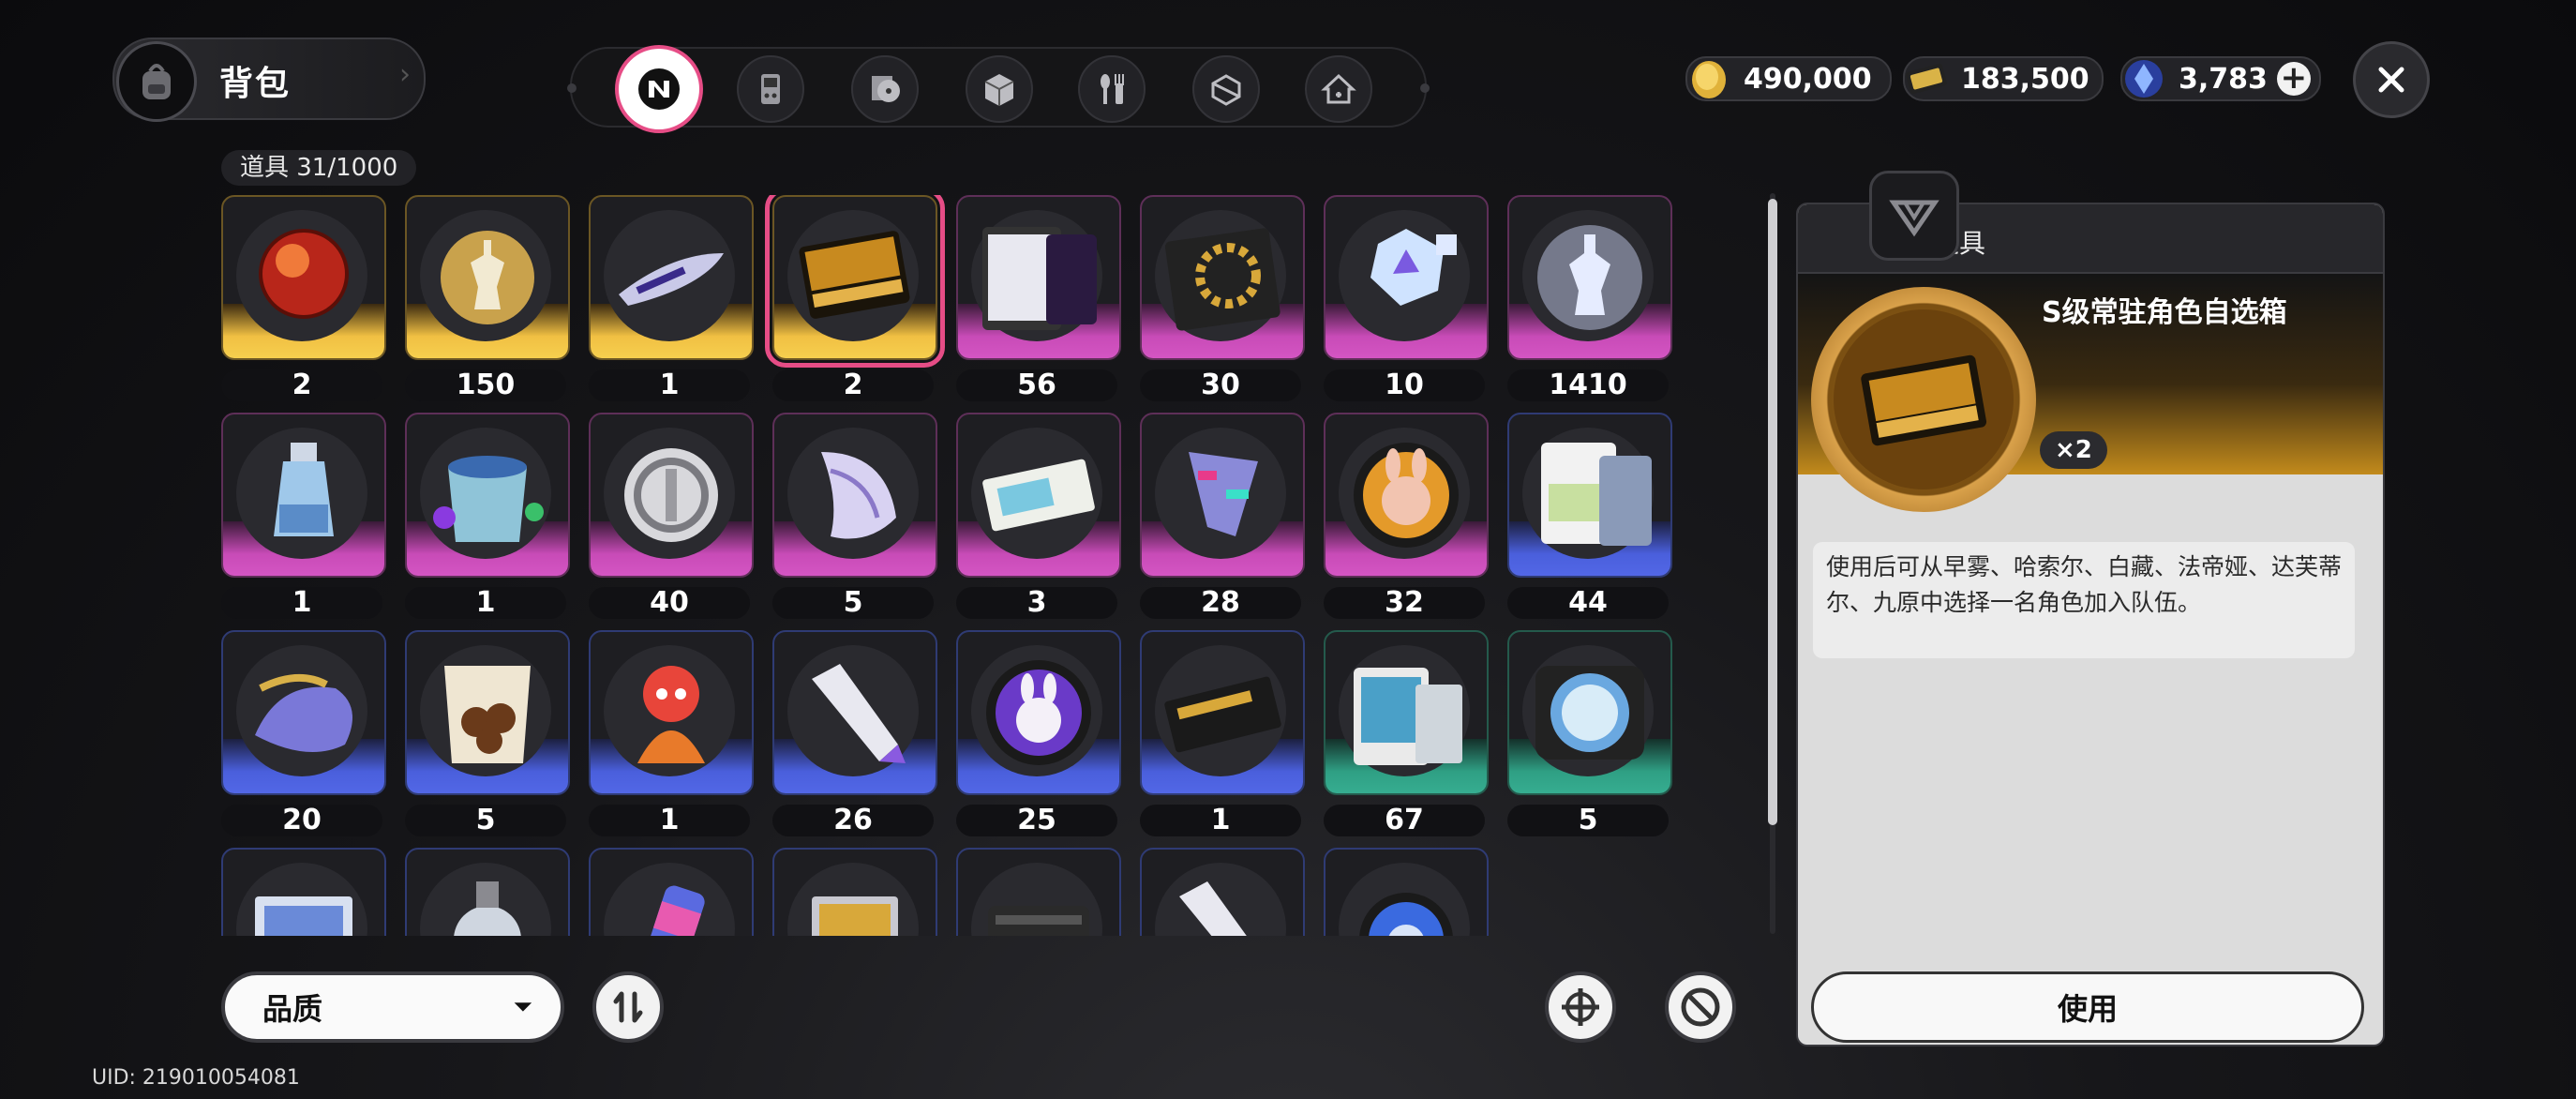 The height and width of the screenshot is (1099, 2576). I want to click on inventory-item: 67, so click(1406, 733).